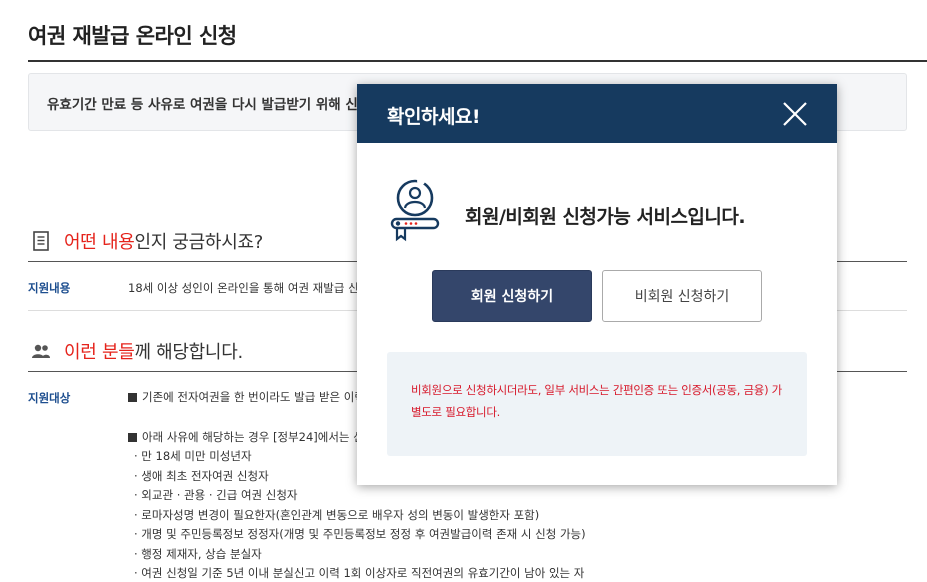  Describe the element at coordinates (198, 553) in the screenshot. I see `list-item: · 행정 제재자, 상습 분실자` at that location.